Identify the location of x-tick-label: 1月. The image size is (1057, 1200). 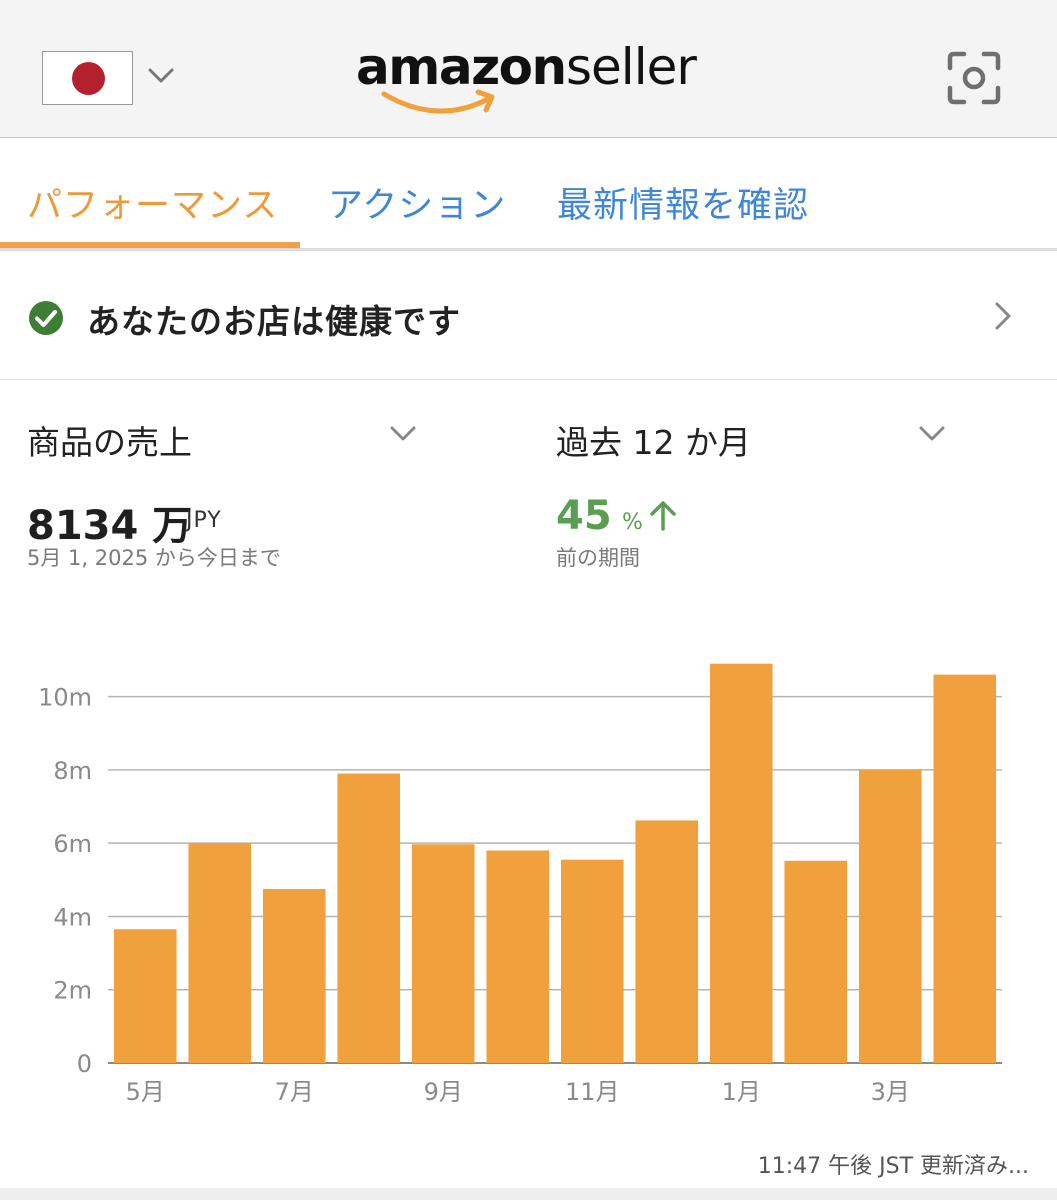
(741, 1092).